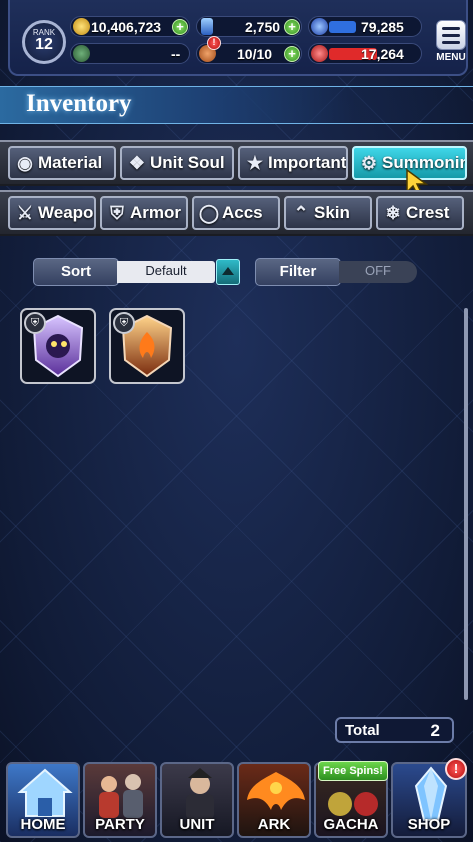 This screenshot has height=842, width=473. Describe the element at coordinates (382, 54) in the screenshot. I see `hp-value: 17,264` at that location.